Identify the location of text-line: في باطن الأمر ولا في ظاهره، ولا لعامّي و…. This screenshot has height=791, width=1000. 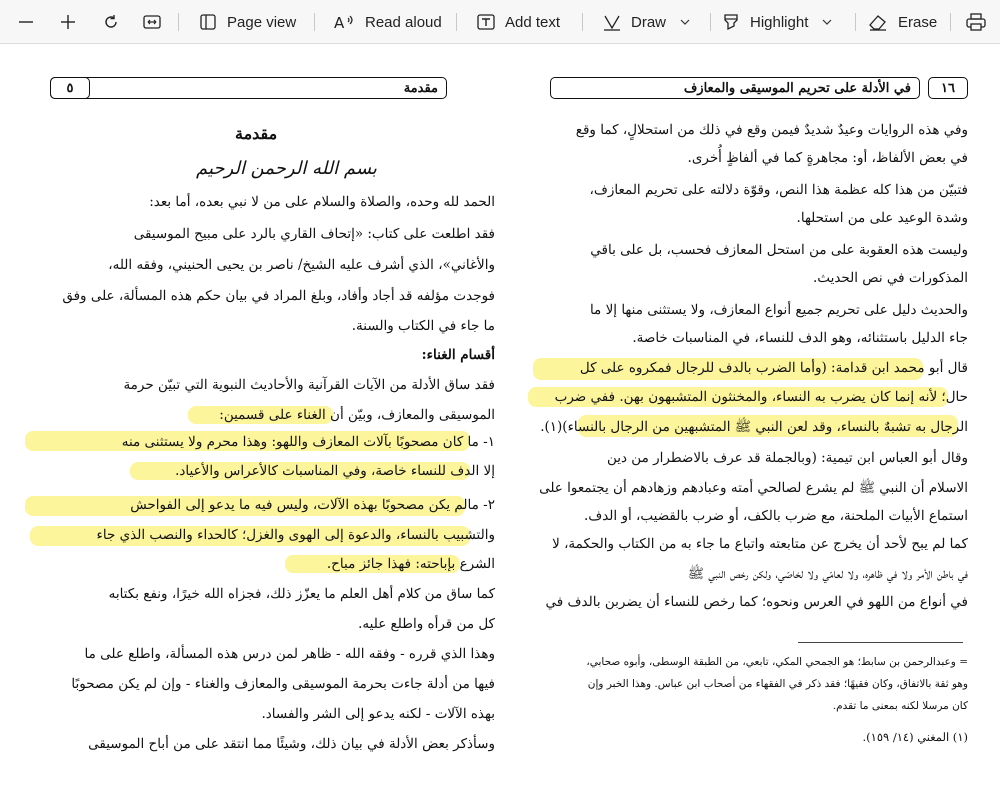
(827, 574).